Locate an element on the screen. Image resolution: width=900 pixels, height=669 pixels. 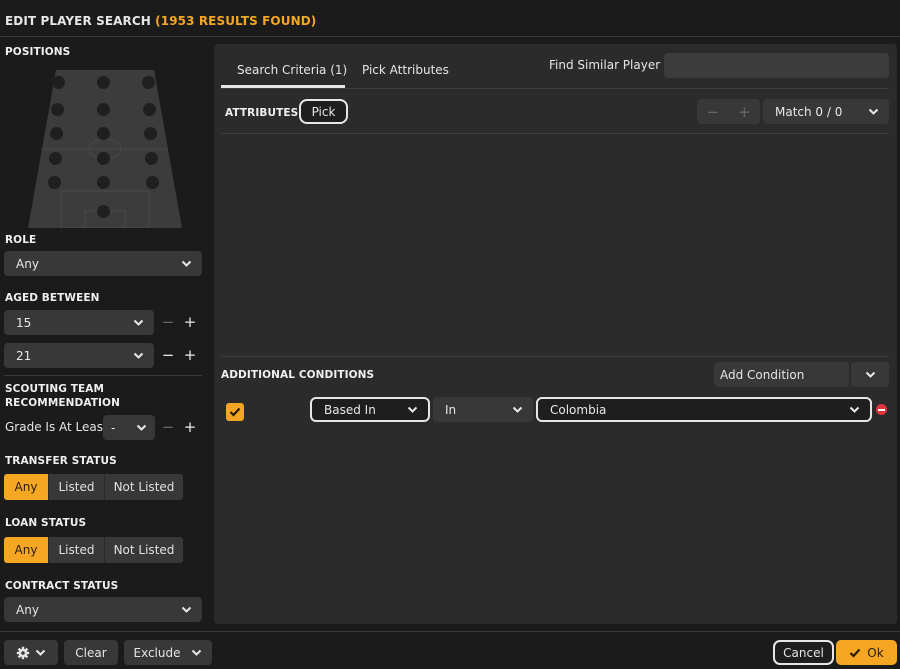
condition-value-text: Colombia is located at coordinates (578, 409).